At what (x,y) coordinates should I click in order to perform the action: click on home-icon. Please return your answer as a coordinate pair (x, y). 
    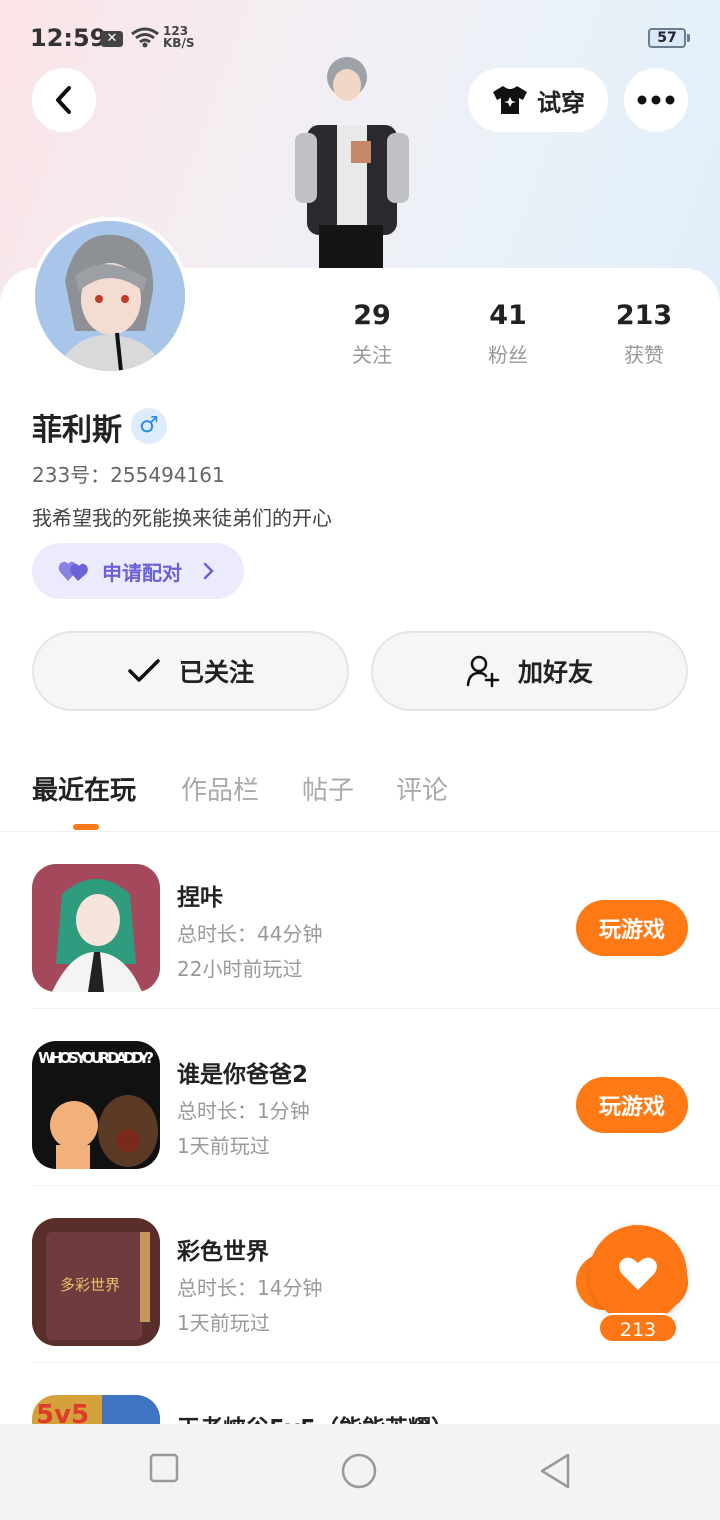
    Looking at the image, I should click on (359, 1471).